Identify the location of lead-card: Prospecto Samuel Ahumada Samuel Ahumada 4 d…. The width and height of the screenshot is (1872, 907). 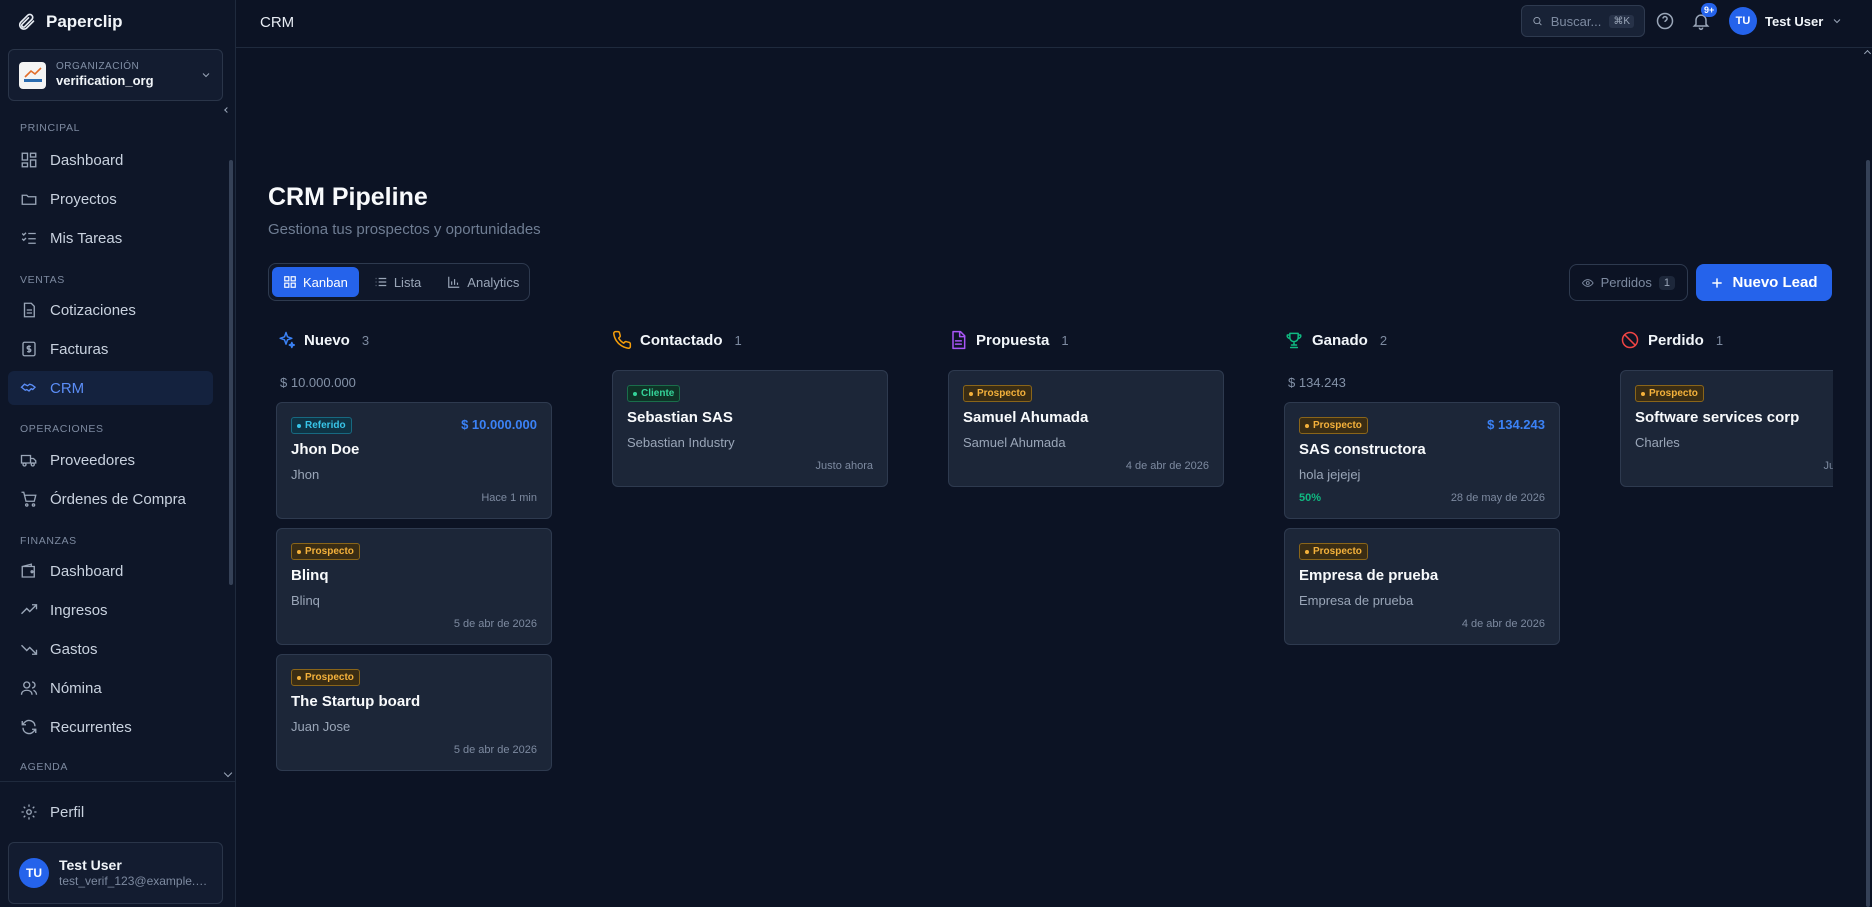
(1086, 428).